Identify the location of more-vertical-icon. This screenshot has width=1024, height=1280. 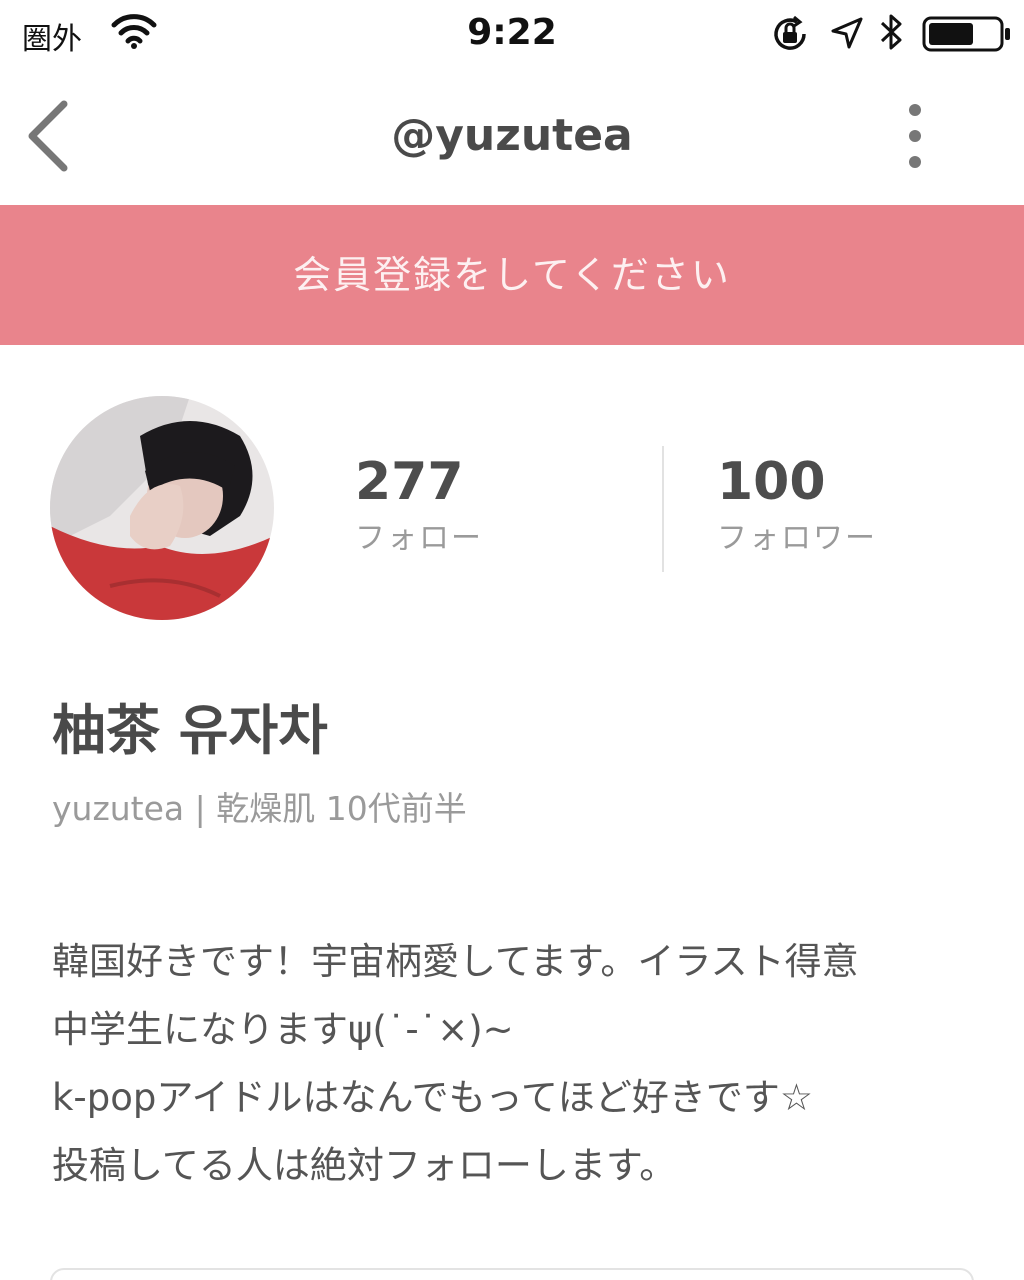
(915, 136).